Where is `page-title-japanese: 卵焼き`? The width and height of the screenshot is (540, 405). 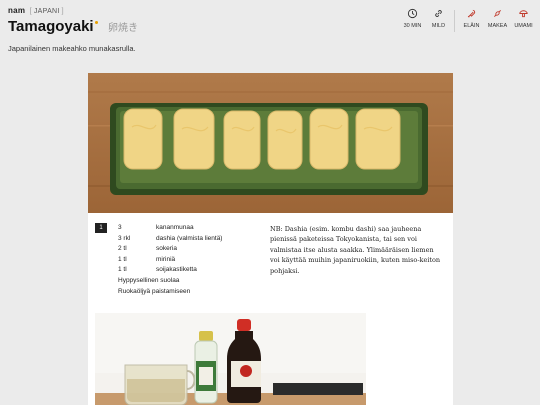 page-title-japanese: 卵焼き is located at coordinates (123, 28).